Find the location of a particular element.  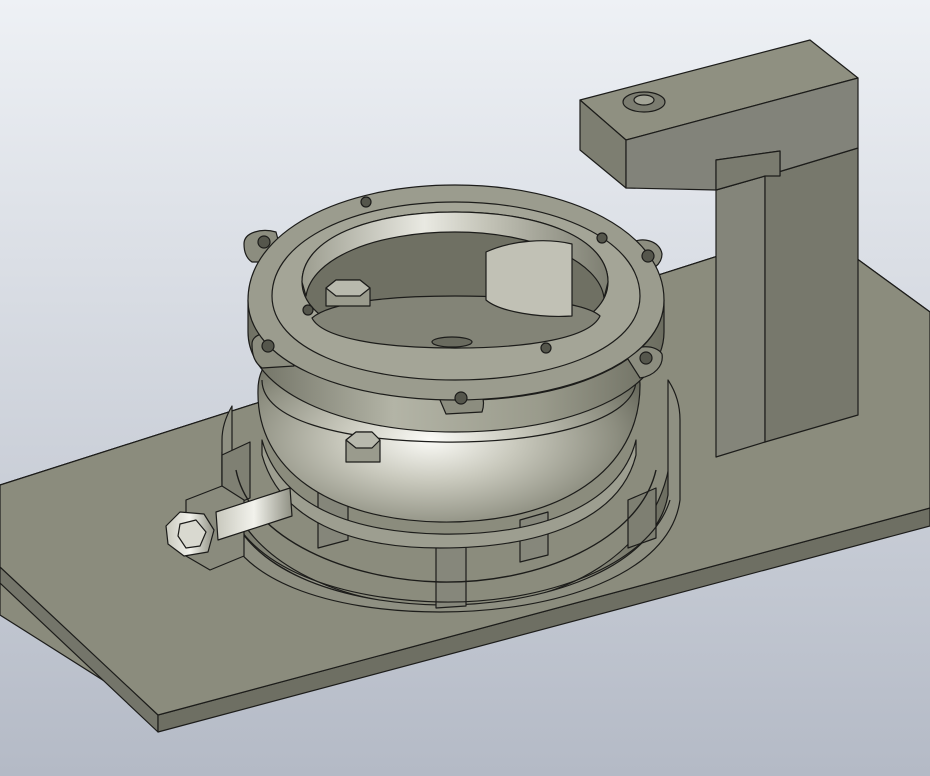

hex-nut-top-icon is located at coordinates (348, 293).